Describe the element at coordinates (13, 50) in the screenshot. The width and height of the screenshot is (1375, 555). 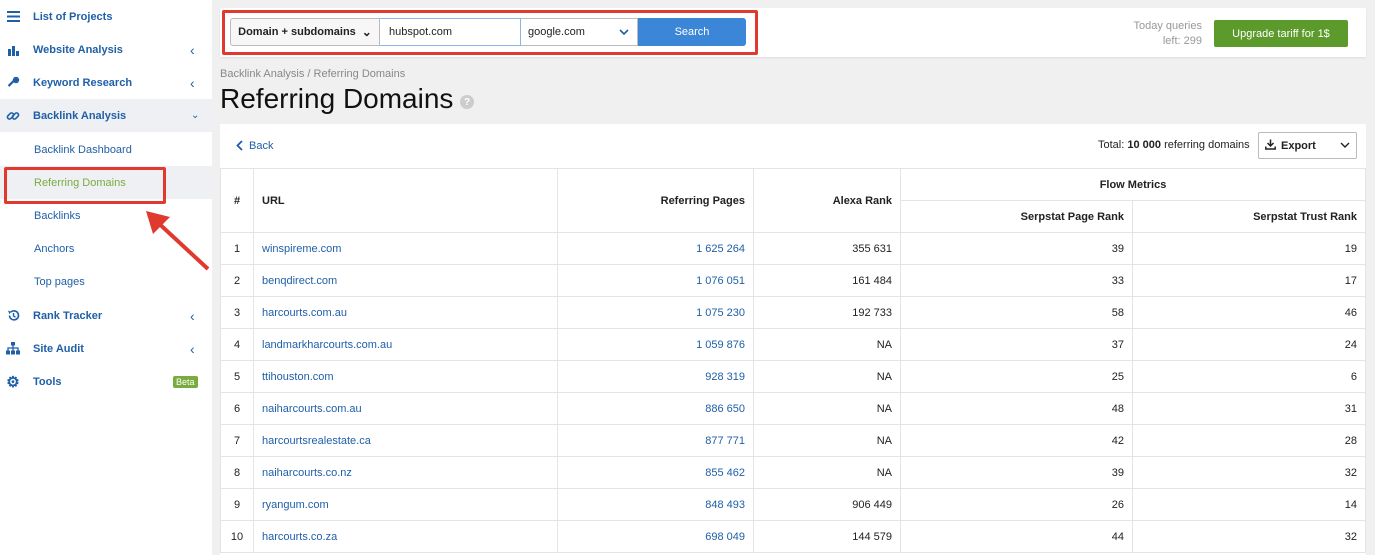
I see `analytics-icon` at that location.